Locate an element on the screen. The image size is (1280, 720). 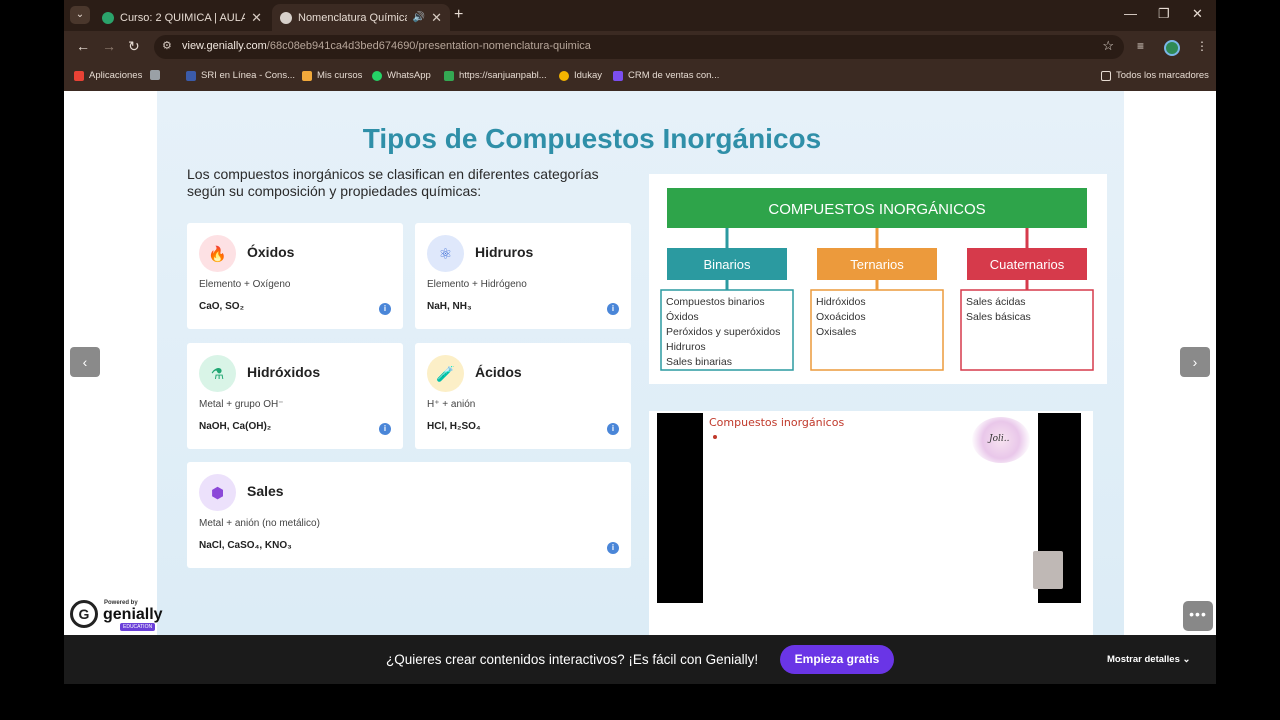
diagram-item: Oxisales is located at coordinates (836, 332).